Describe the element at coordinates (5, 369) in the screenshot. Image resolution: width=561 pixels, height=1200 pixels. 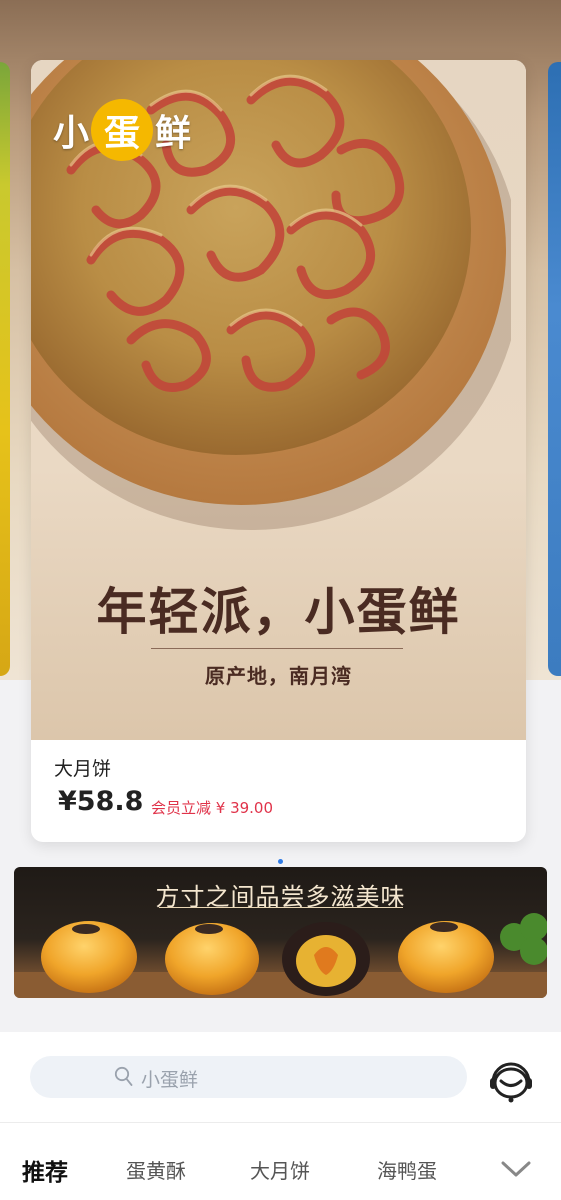
I see `carousel-prev-card` at that location.